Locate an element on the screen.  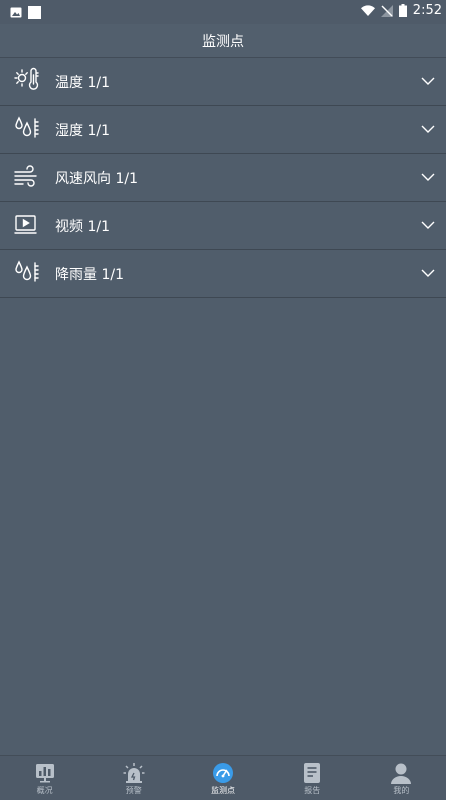
rain-gauge-icon is located at coordinates (27, 271).